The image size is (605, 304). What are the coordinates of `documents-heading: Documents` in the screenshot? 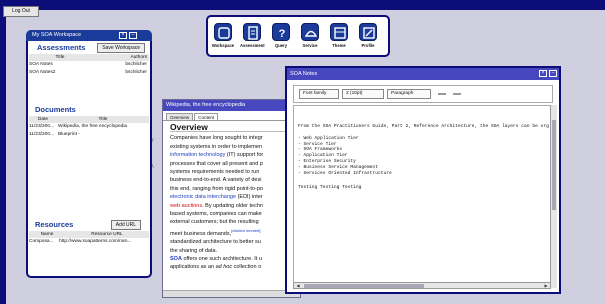 It's located at (55, 109).